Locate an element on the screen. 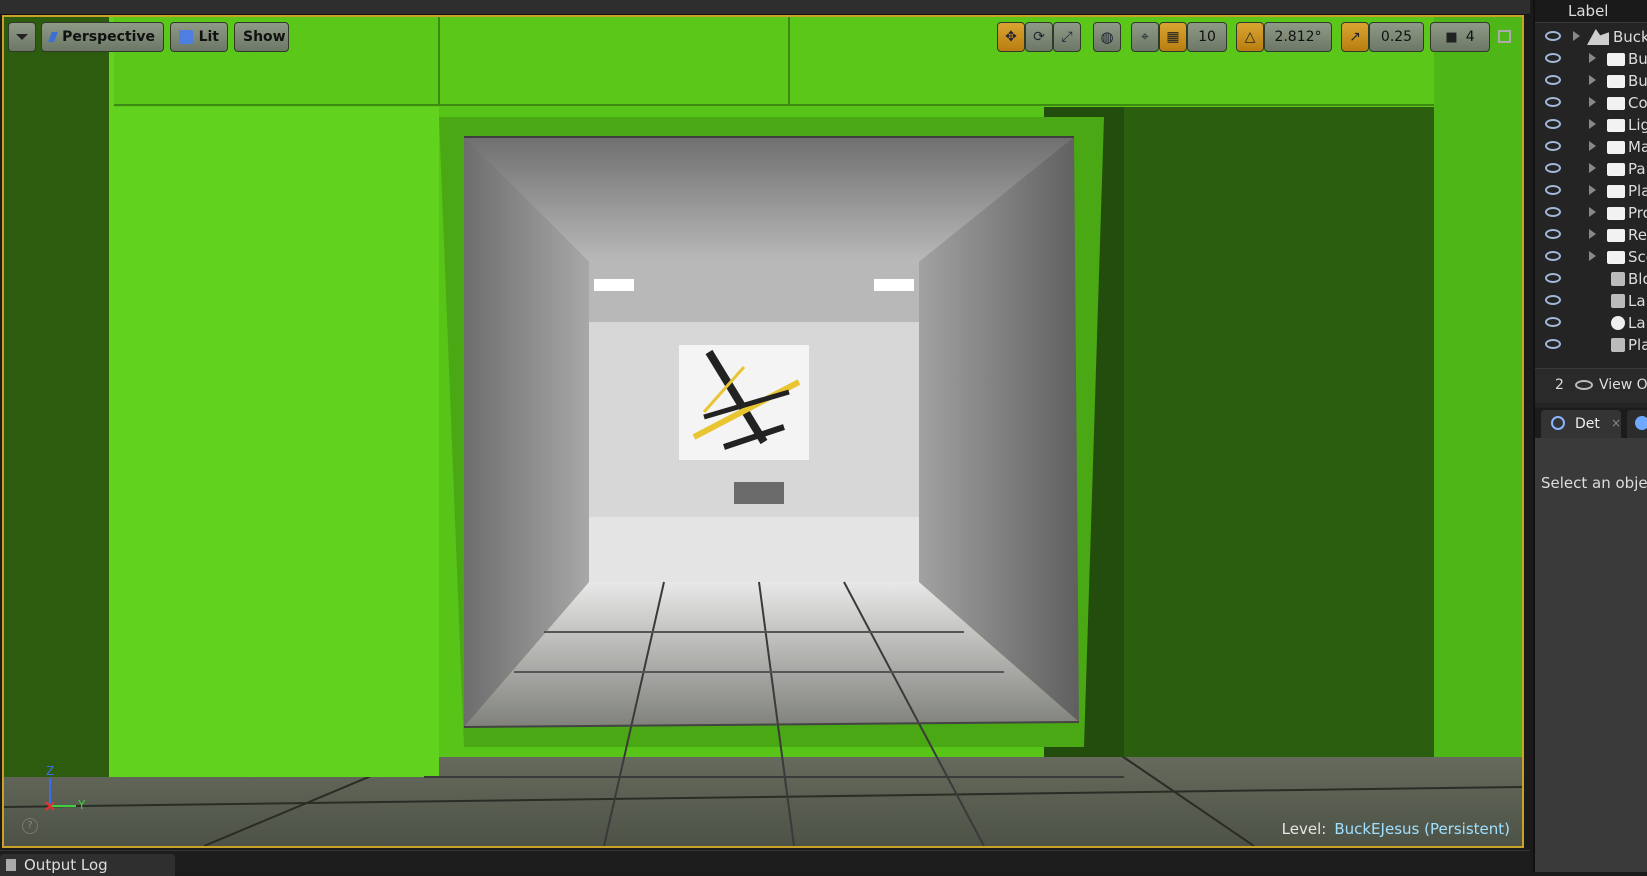 The image size is (1647, 876). scale-snap-value: 0.25 is located at coordinates (1396, 37).